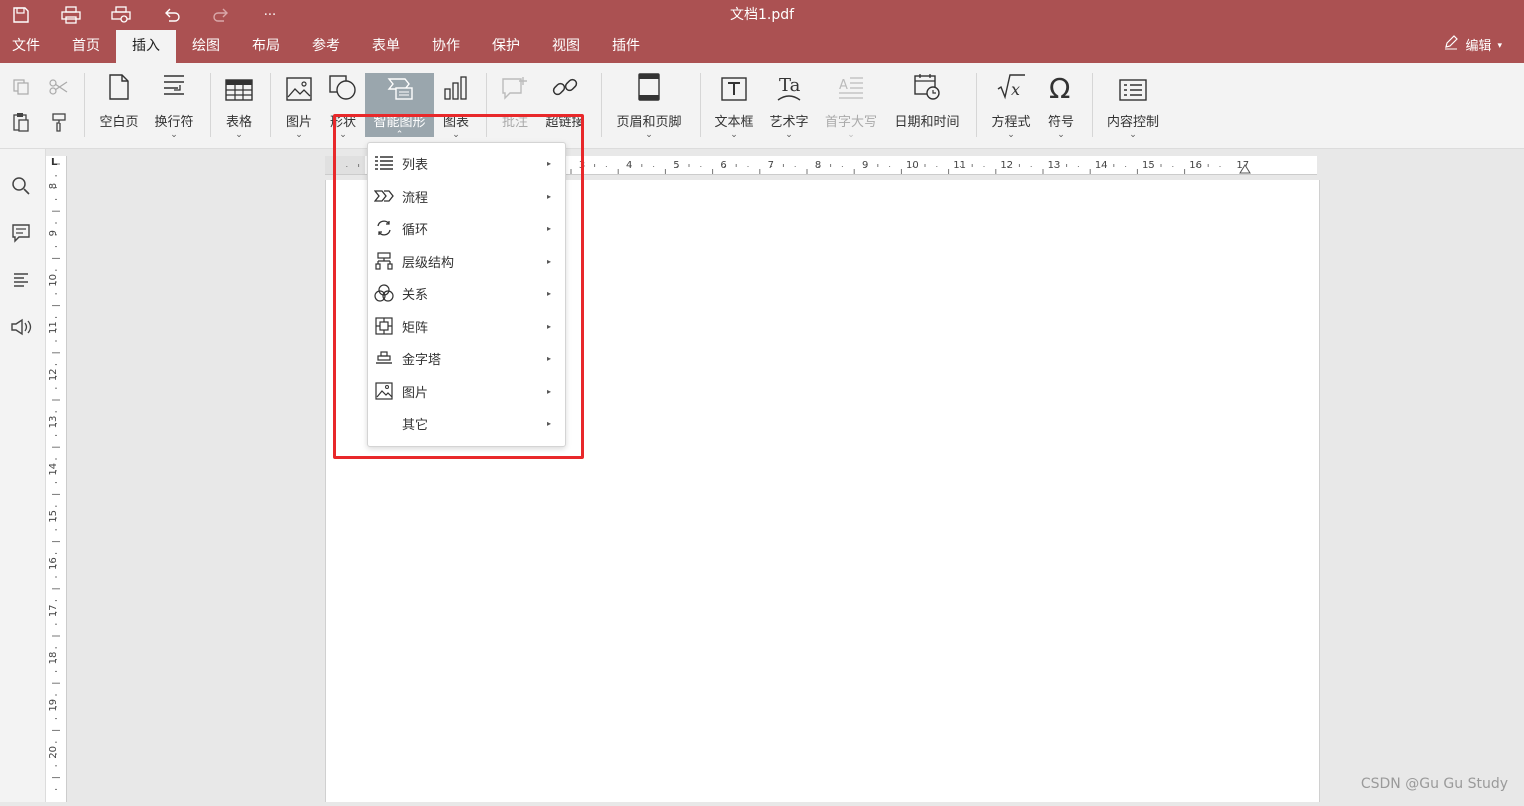 This screenshot has height=806, width=1524. Describe the element at coordinates (53, 705) in the screenshot. I see `ruler-number: 19` at that location.